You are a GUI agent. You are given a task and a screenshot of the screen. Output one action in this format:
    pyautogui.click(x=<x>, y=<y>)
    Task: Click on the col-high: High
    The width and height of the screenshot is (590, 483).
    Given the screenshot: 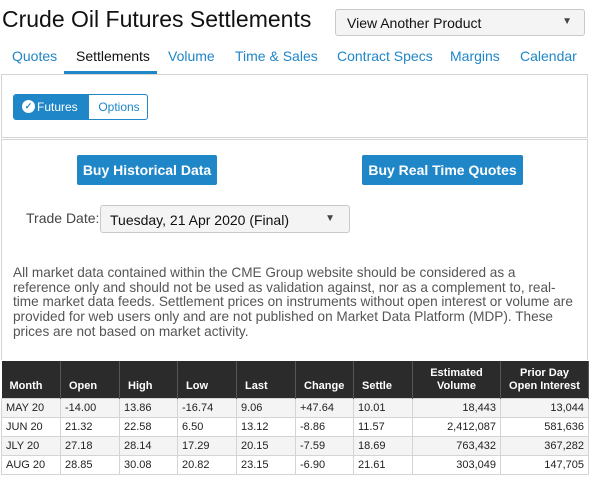 What is the action you would take?
    pyautogui.click(x=148, y=379)
    